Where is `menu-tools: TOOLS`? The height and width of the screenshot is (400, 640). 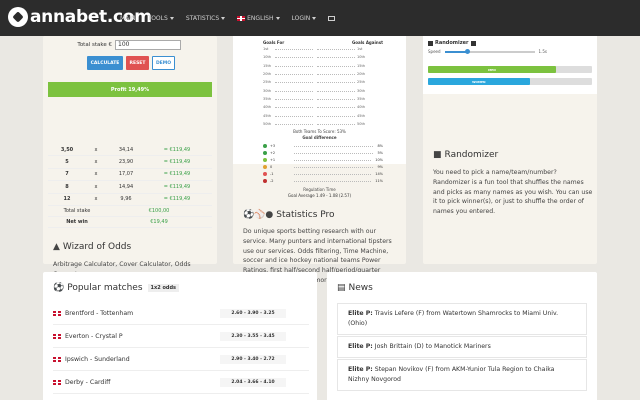
menu-tools: TOOLS is located at coordinates (161, 18).